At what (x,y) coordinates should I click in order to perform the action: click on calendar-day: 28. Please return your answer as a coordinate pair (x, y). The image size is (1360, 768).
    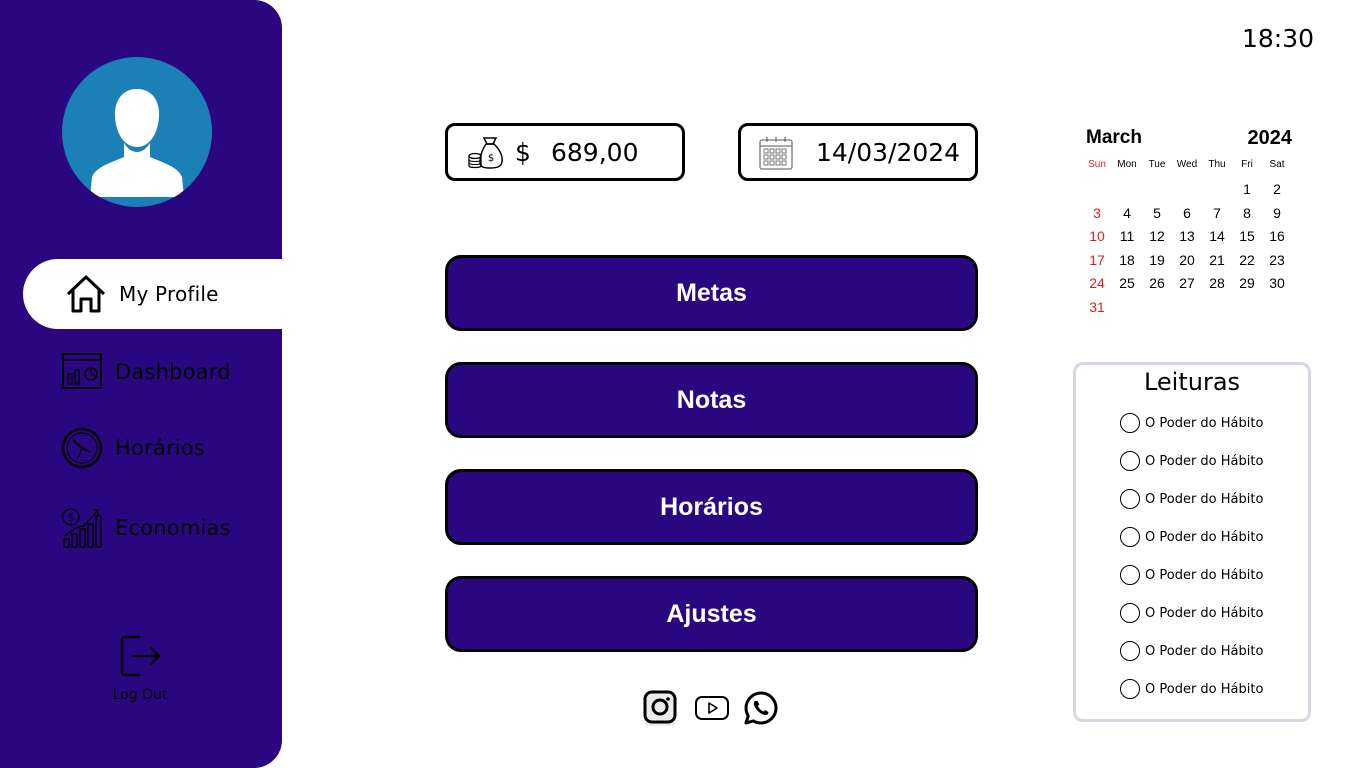
    Looking at the image, I should click on (1217, 283).